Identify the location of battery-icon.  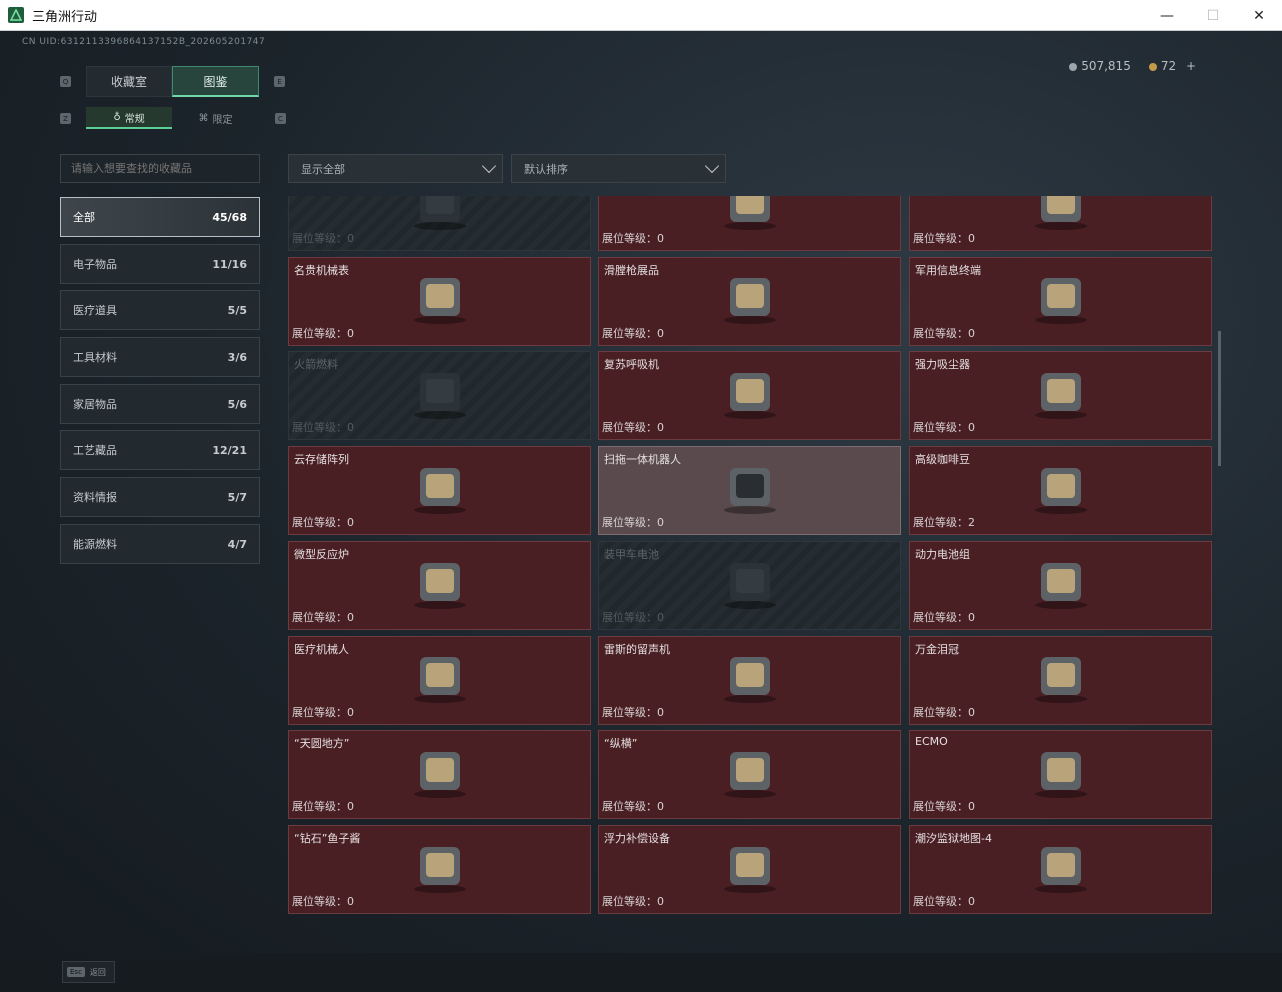
(750, 584).